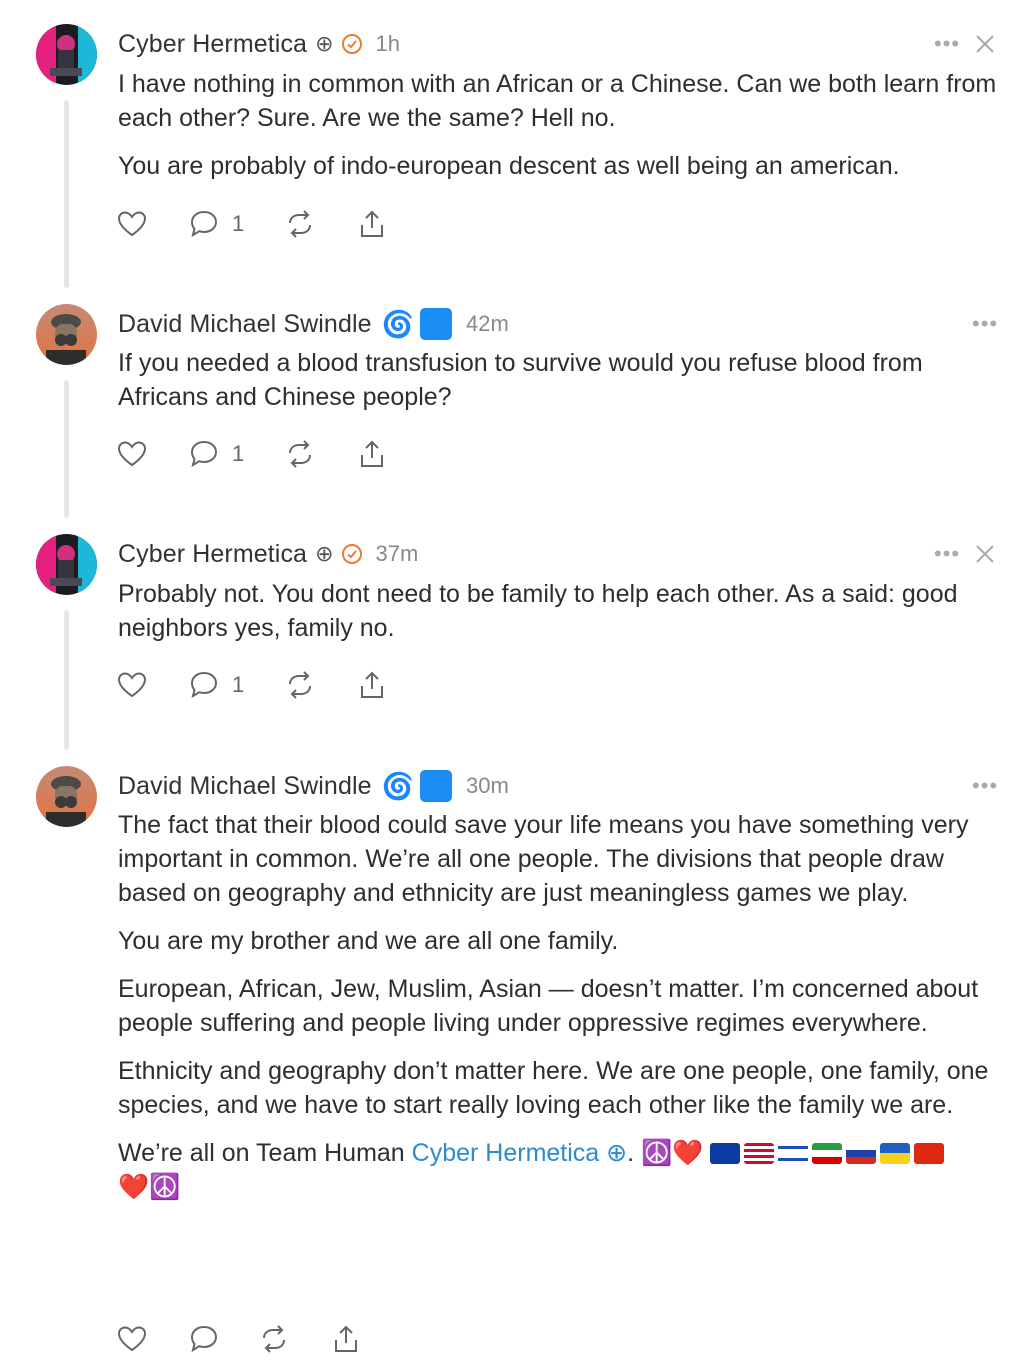 This screenshot has height=1368, width=1028. Describe the element at coordinates (793, 1153) in the screenshot. I see `israel-flag-emoji` at that location.